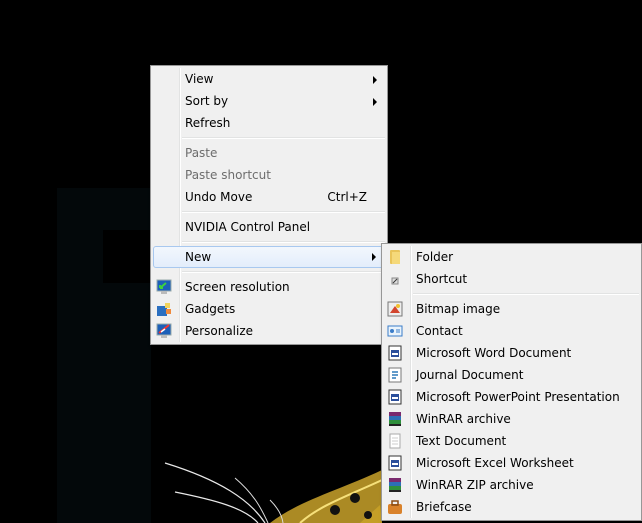  What do you see at coordinates (219, 197) in the screenshot?
I see `menu-item-label: Undo Move` at bounding box center [219, 197].